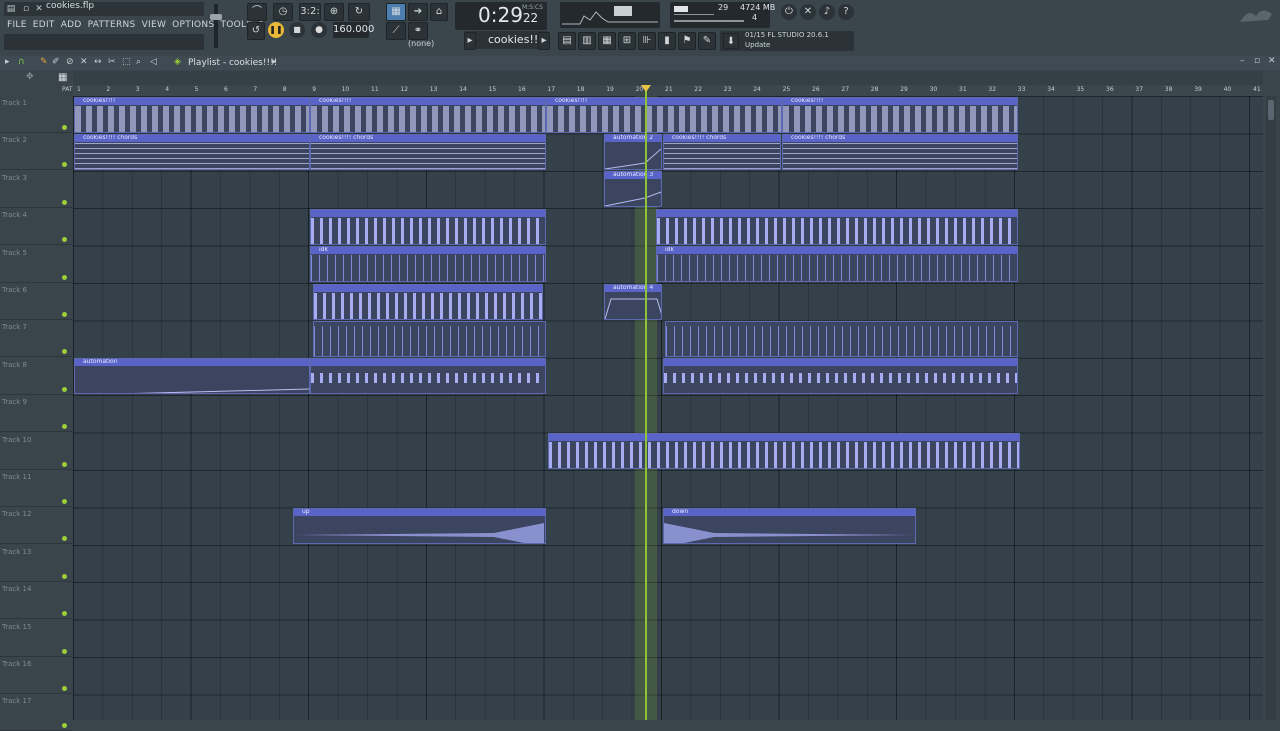 The height and width of the screenshot is (731, 1280). What do you see at coordinates (633, 302) in the screenshot?
I see `clip-automation-4: automation 4` at bounding box center [633, 302].